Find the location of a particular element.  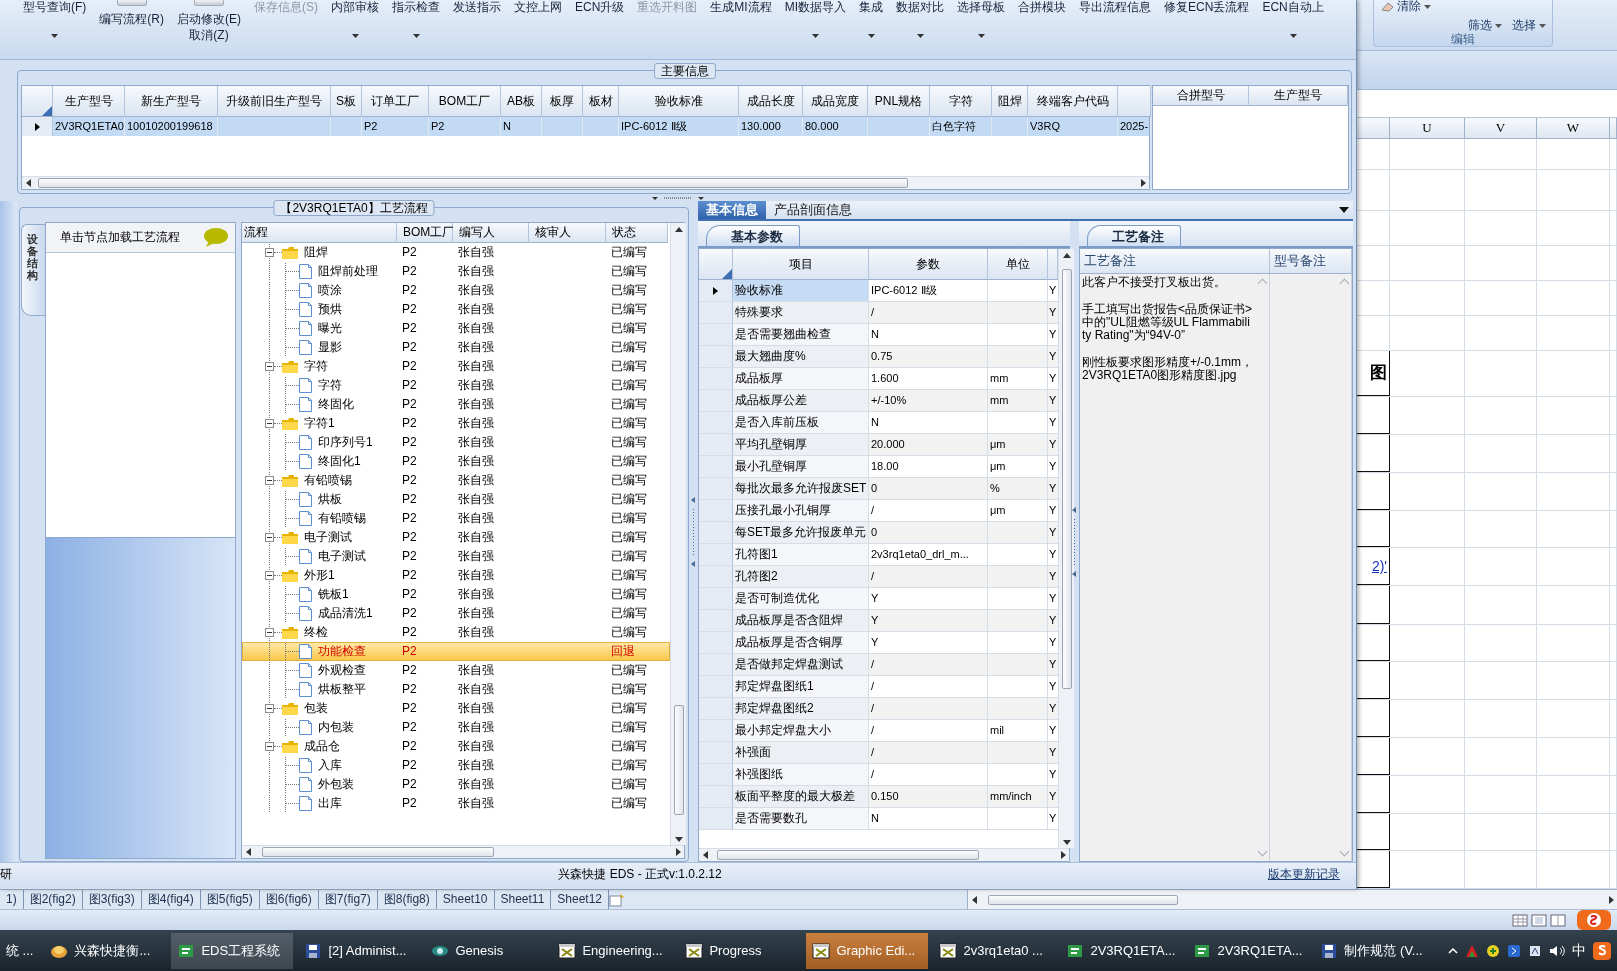

tree-row: 外观检查 P2 张自强 已编写 is located at coordinates (456, 670).